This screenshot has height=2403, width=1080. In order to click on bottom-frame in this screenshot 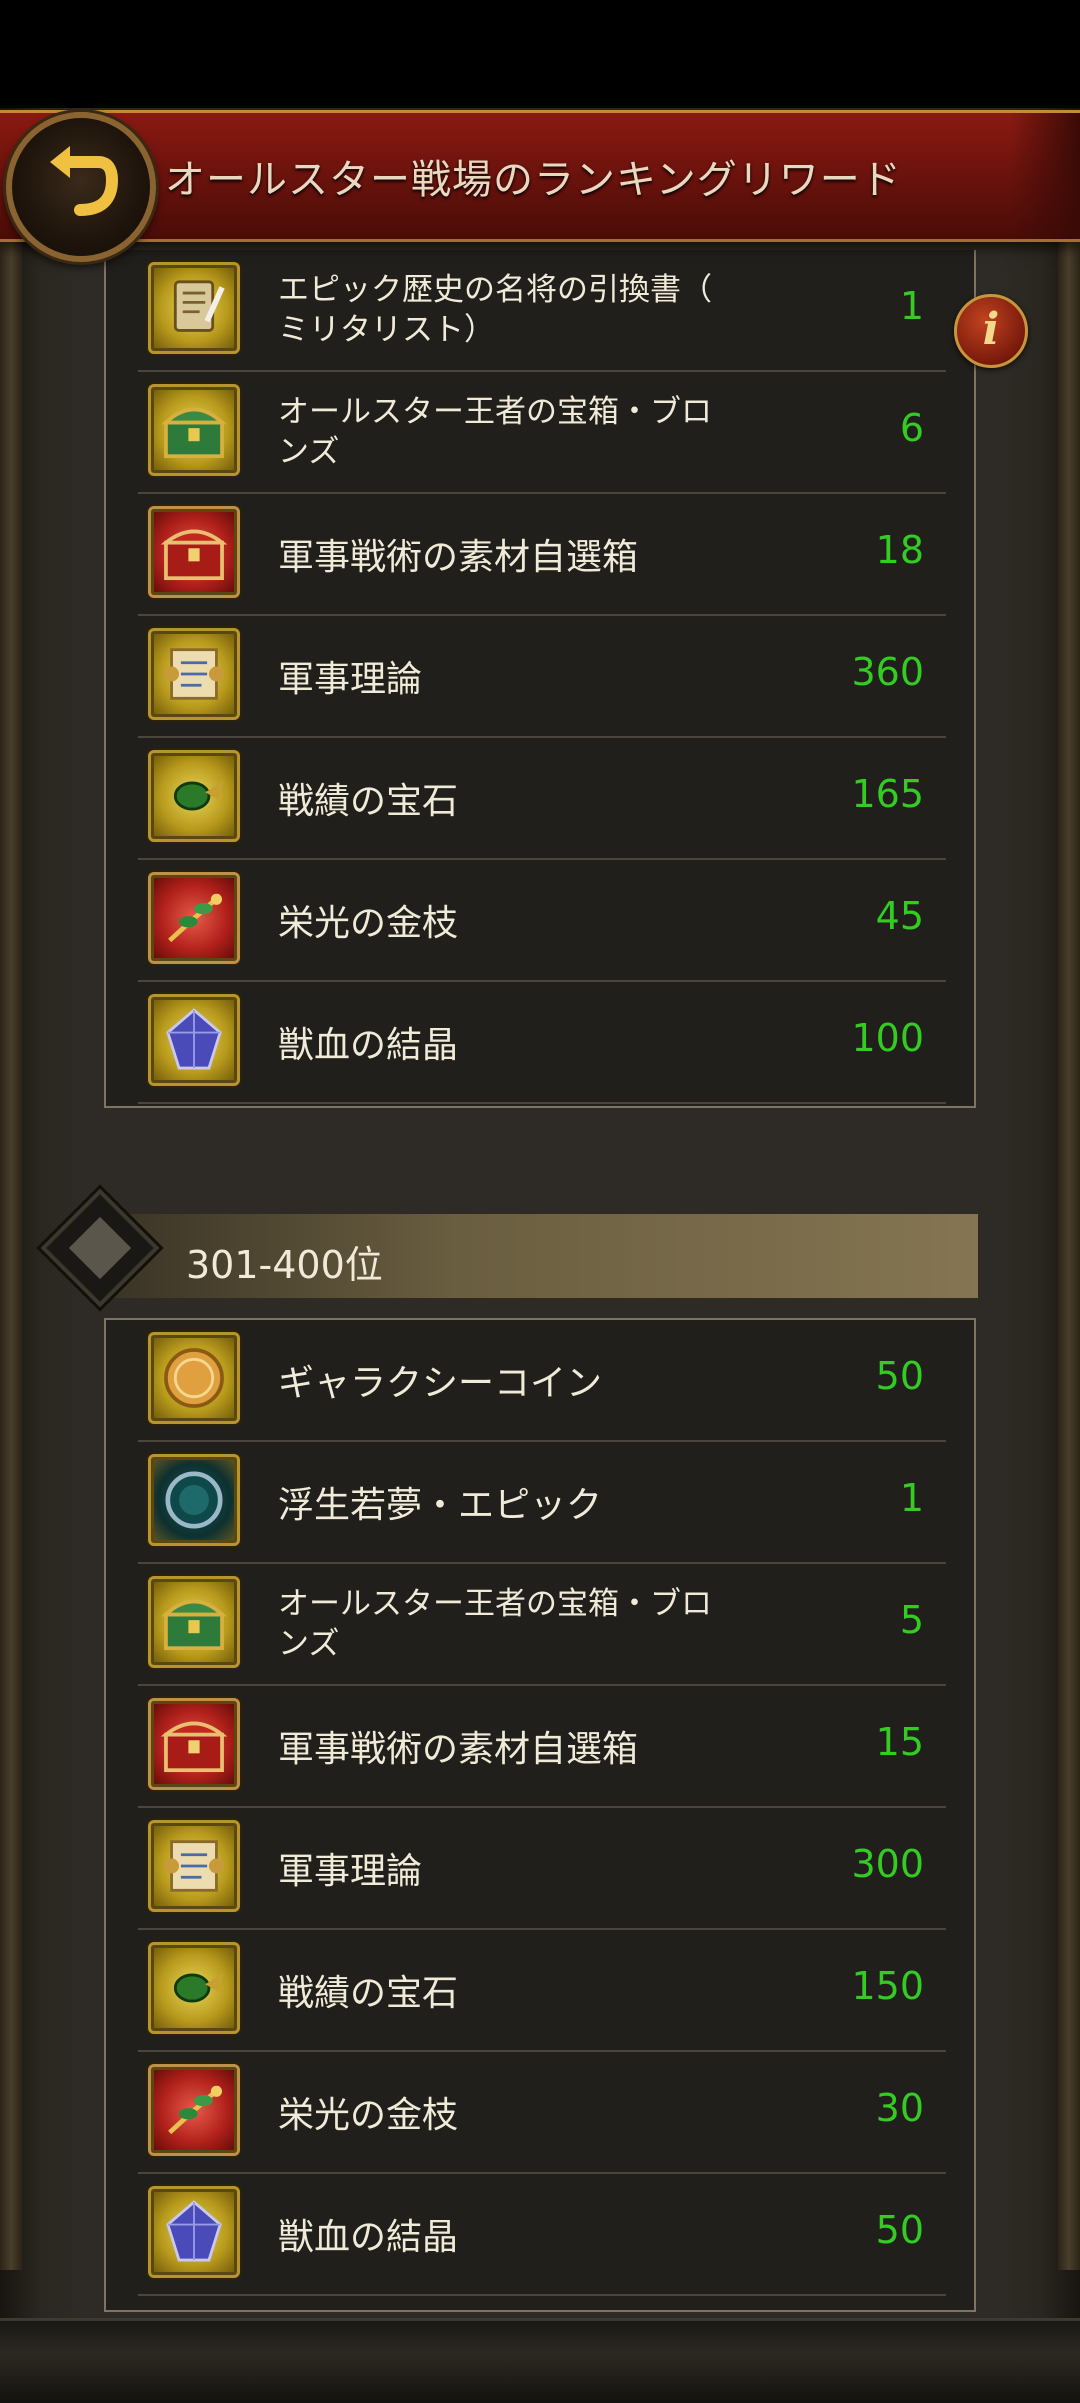, I will do `click(540, 2360)`.